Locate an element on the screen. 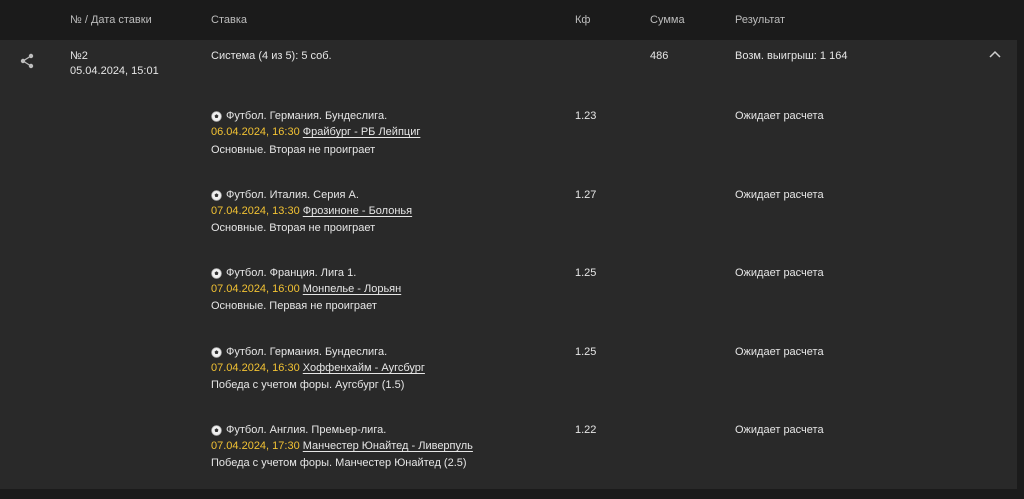 The height and width of the screenshot is (499, 1024). league-label: Футбол. Италия. Серия А. is located at coordinates (292, 195).